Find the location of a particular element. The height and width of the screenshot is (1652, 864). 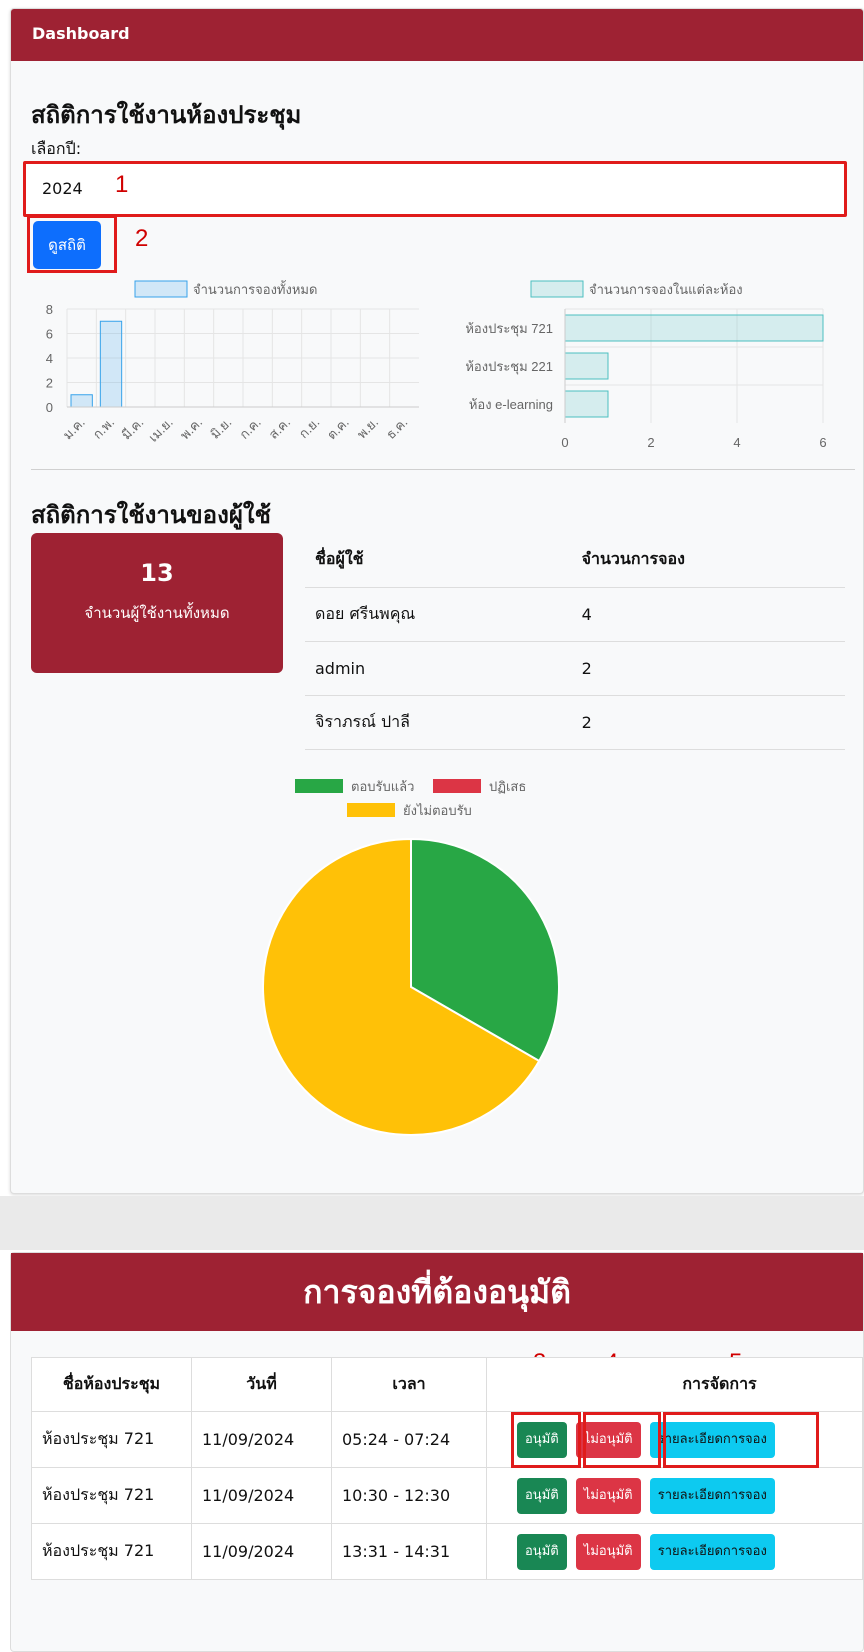

table-row: ดอย ศรีนพคุณ 4 is located at coordinates (575, 614).